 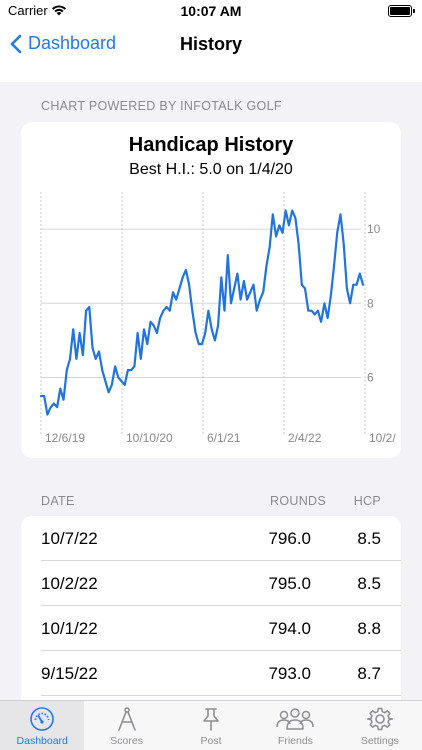 What do you see at coordinates (289, 583) in the screenshot?
I see `row-rounds: 795.0` at bounding box center [289, 583].